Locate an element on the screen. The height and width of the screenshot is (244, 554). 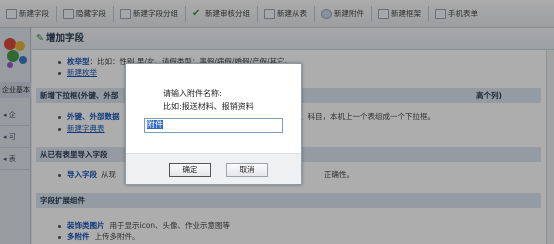
attachment-name-input: 附件 is located at coordinates (213, 125).